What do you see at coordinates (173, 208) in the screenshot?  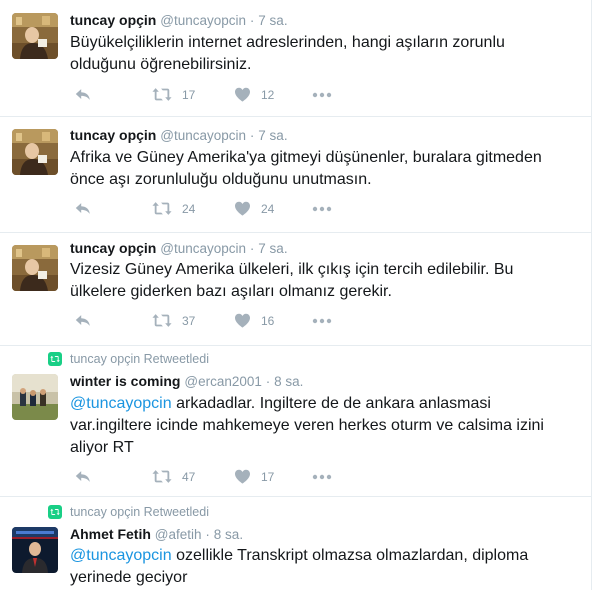 I see `retweet-button: 24` at bounding box center [173, 208].